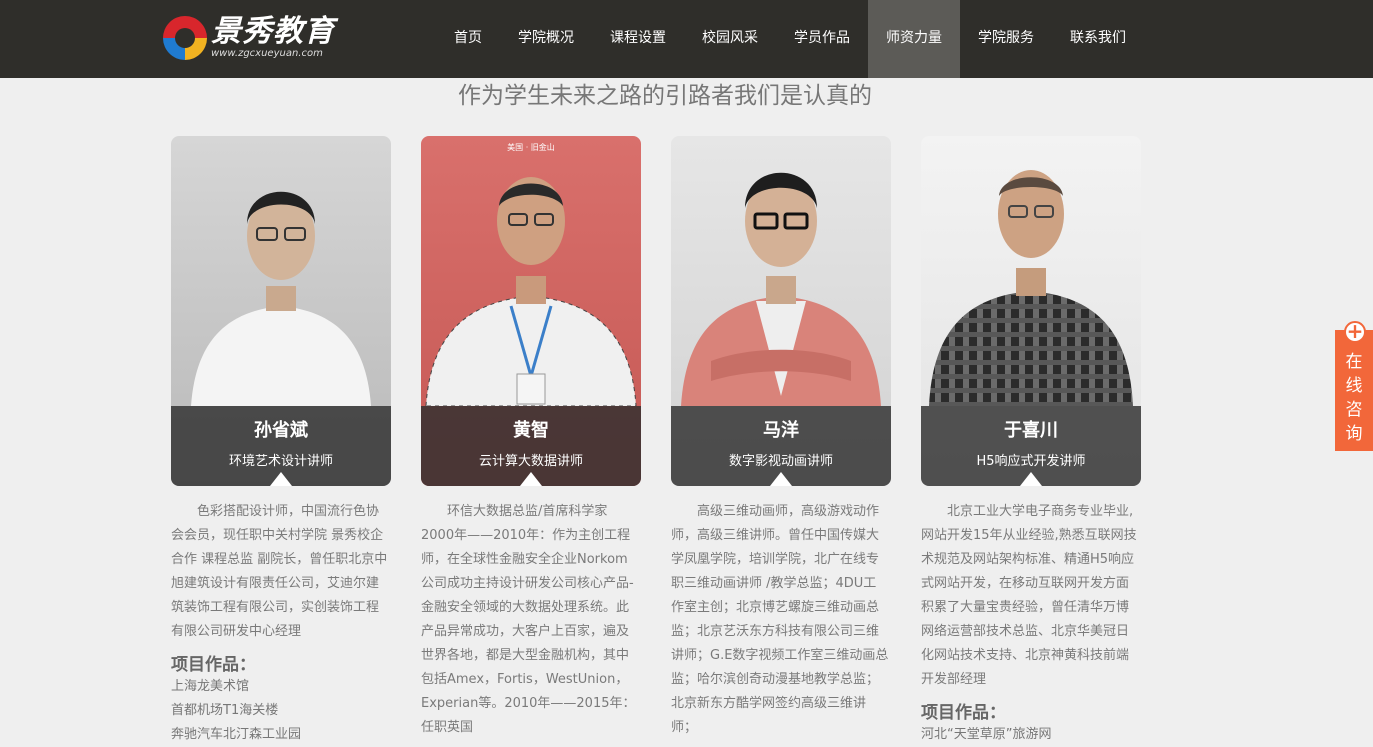 Image resolution: width=1373 pixels, height=747 pixels. Describe the element at coordinates (273, 31) in the screenshot. I see `logo-brand-text: 景秀教育` at that location.